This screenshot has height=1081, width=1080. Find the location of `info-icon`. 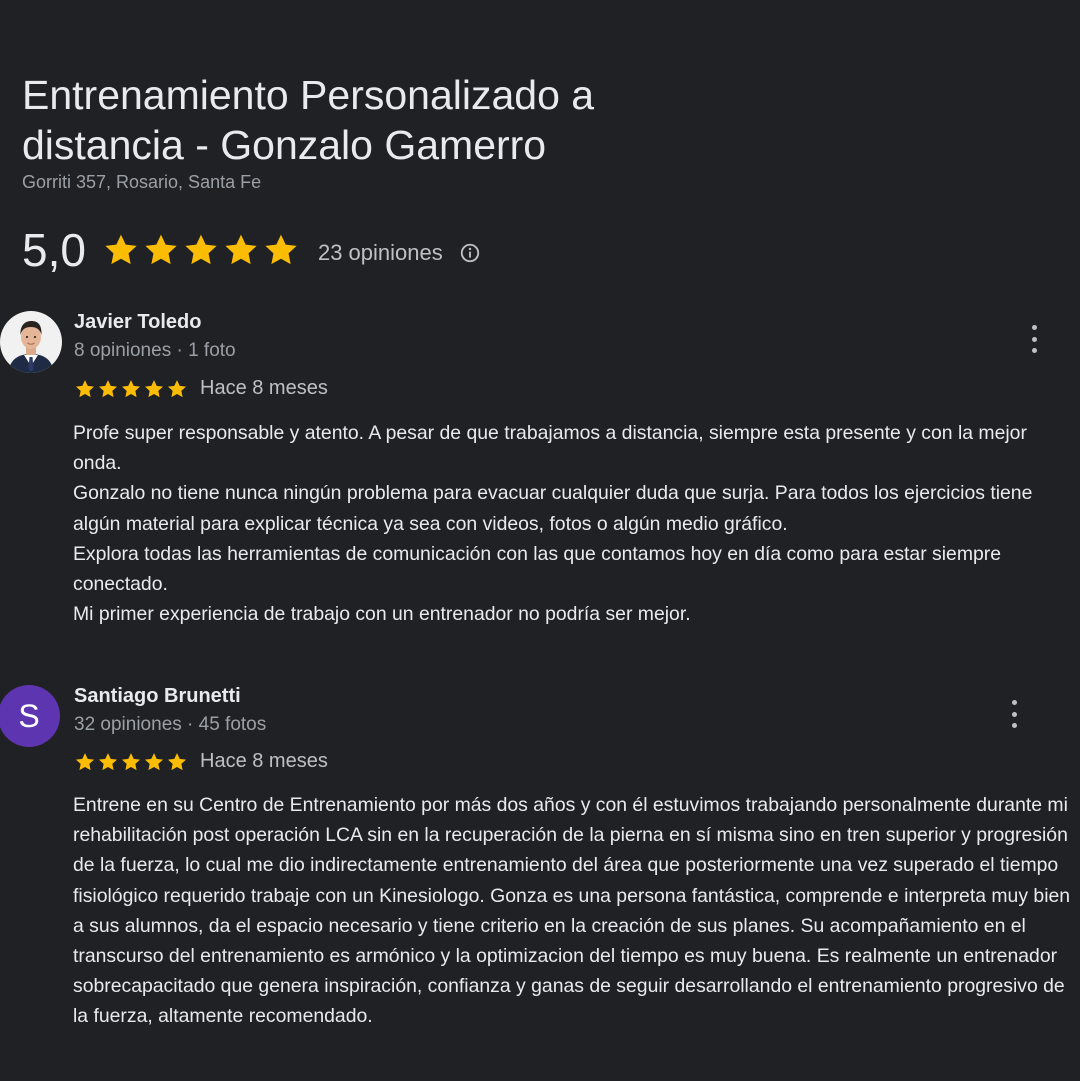

info-icon is located at coordinates (470, 253).